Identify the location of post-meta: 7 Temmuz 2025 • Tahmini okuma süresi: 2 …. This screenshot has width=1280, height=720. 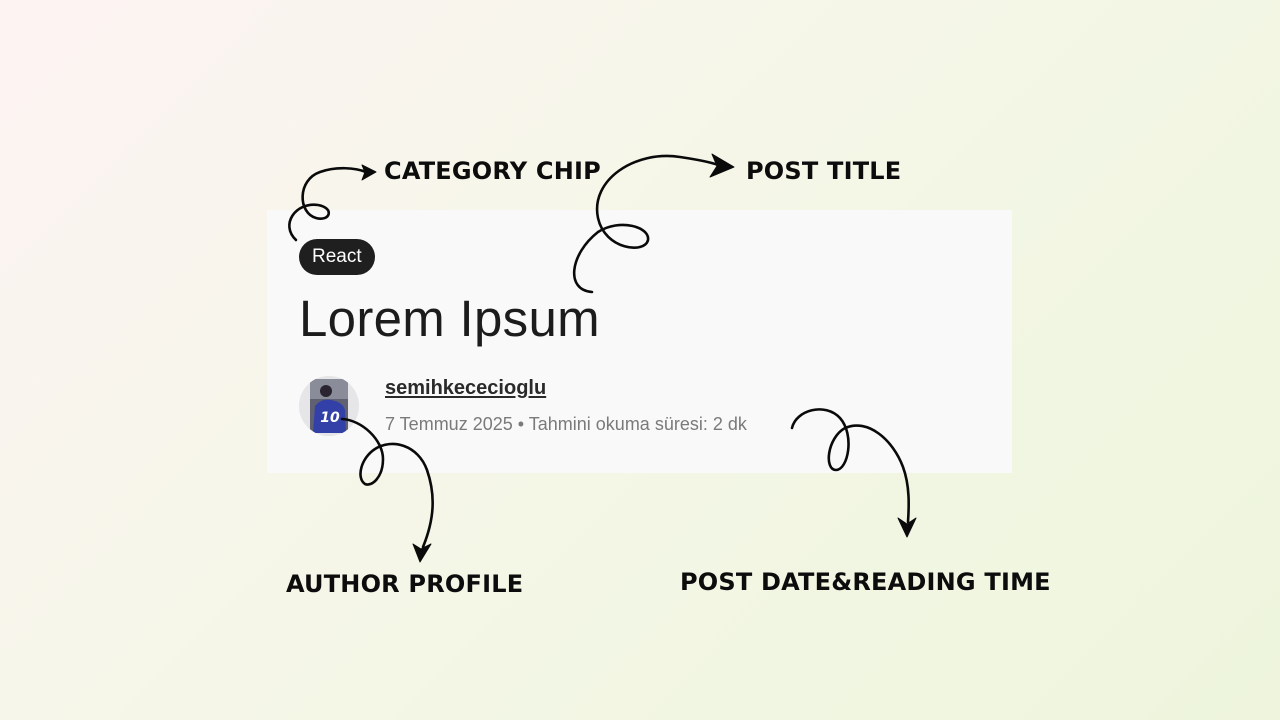
(566, 424).